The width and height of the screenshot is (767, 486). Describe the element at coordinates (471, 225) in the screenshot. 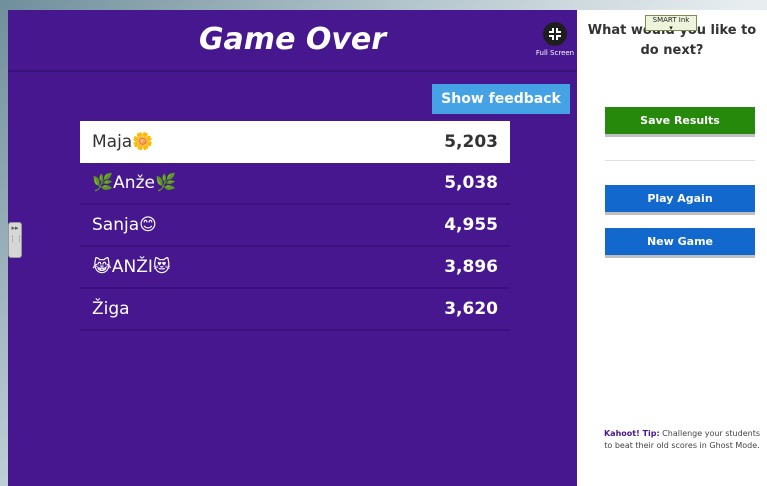

I see `player-score: 4,955` at that location.